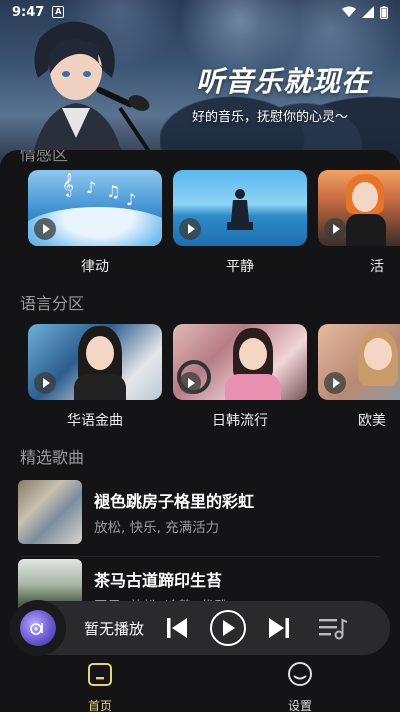 The height and width of the screenshot is (712, 400). What do you see at coordinates (200, 513) in the screenshot?
I see `song-item: 褪色跳房子格里的彩虹 放松, 快乐, 充满活力` at bounding box center [200, 513].